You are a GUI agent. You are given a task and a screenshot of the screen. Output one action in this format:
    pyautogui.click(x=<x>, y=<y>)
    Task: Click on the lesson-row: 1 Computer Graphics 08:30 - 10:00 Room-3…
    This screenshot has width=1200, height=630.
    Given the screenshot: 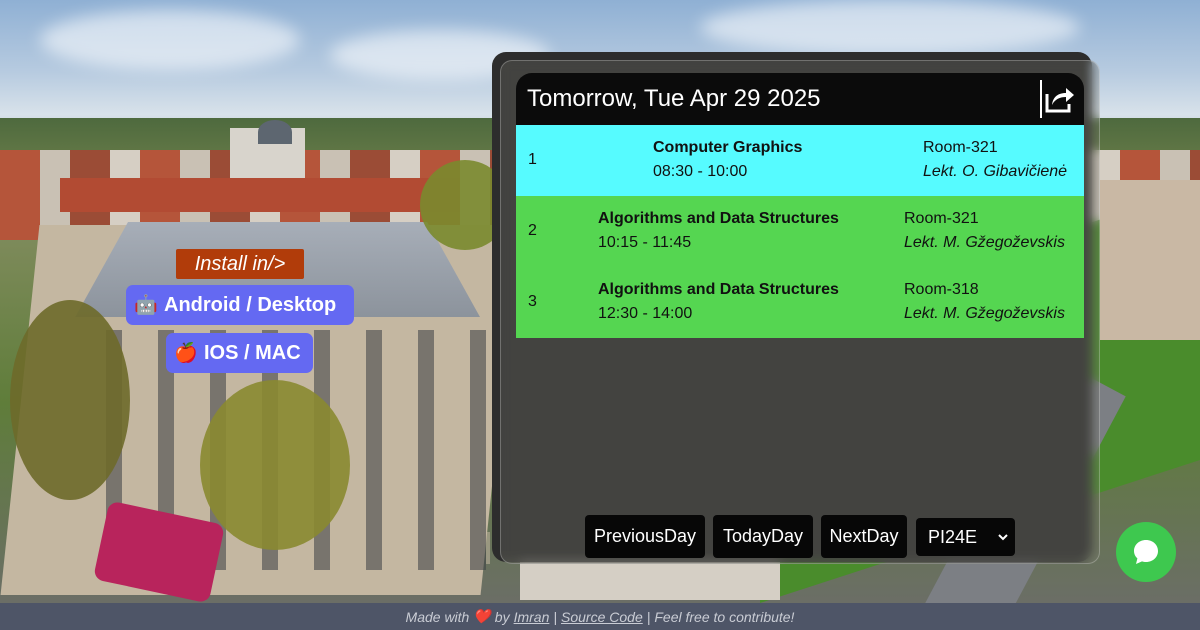 What is the action you would take?
    pyautogui.click(x=800, y=160)
    